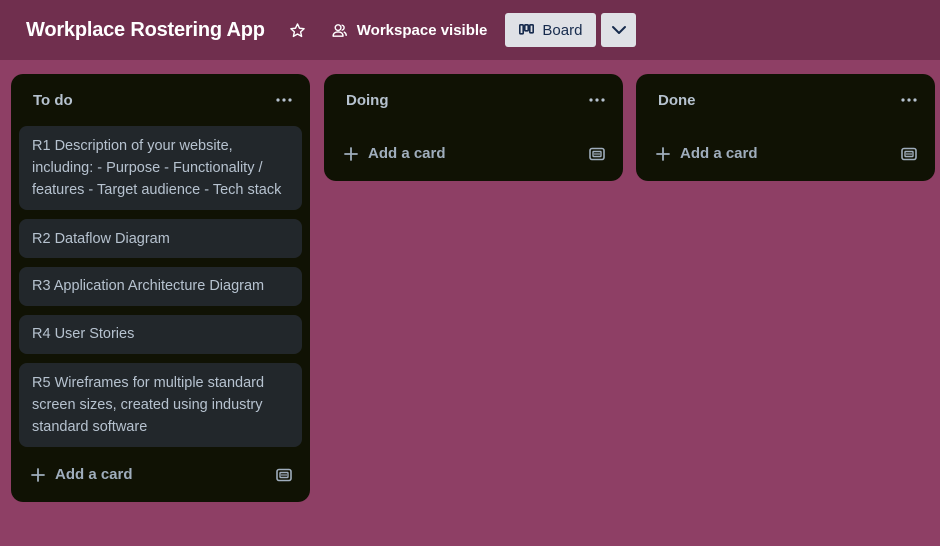 This screenshot has width=940, height=546. Describe the element at coordinates (527, 29) in the screenshot. I see `board-icon` at that location.